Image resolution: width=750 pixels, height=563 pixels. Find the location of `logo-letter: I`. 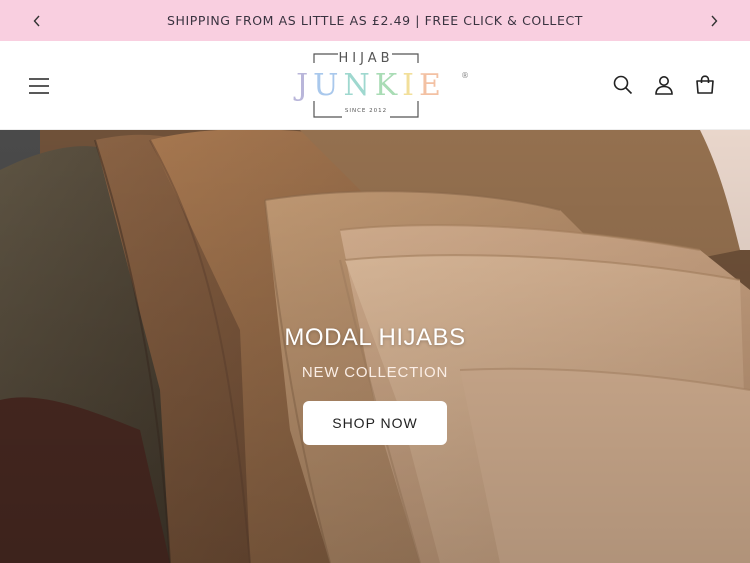

logo-letter: I is located at coordinates (410, 85).